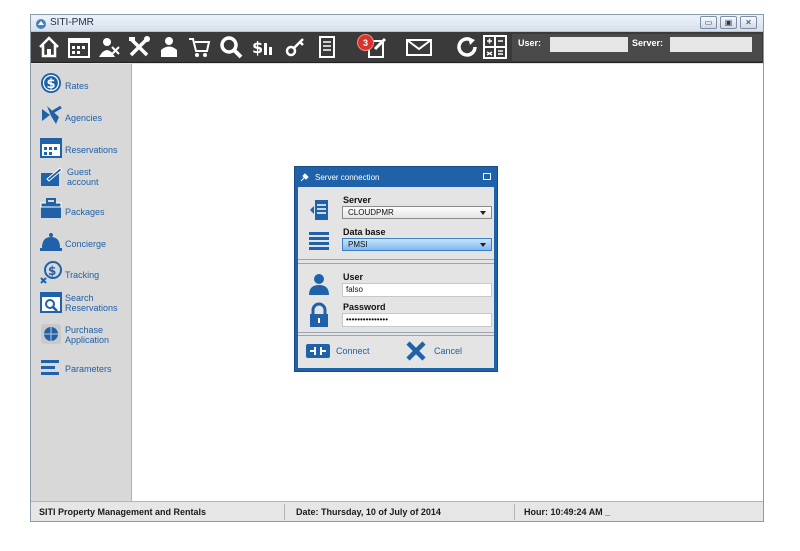 This screenshot has width=800, height=551. I want to click on bell-icon, so click(51, 241).